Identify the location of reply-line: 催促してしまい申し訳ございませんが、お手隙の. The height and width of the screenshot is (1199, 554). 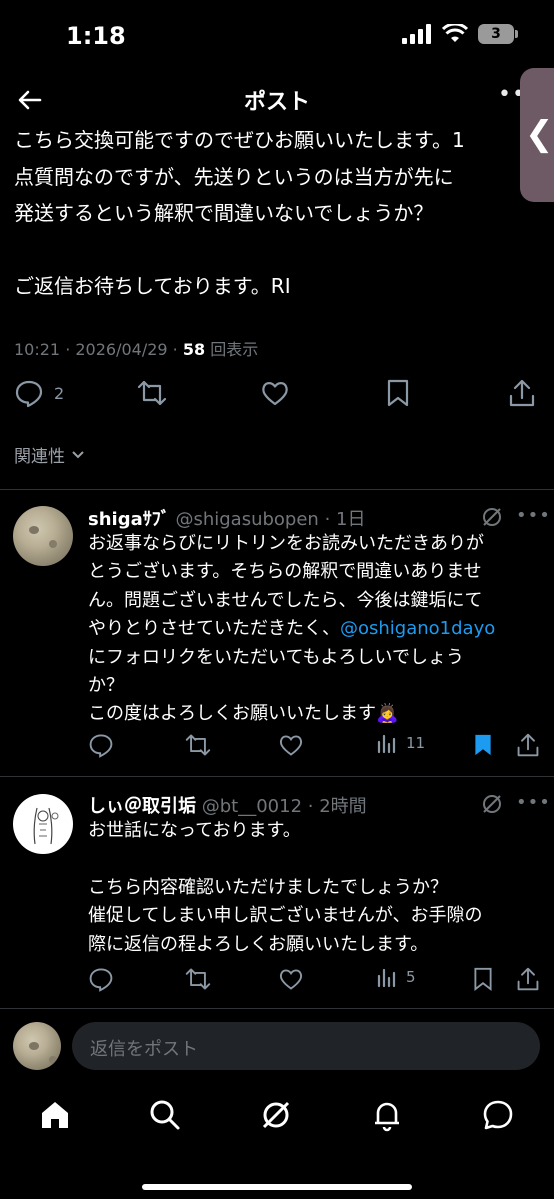
(285, 916).